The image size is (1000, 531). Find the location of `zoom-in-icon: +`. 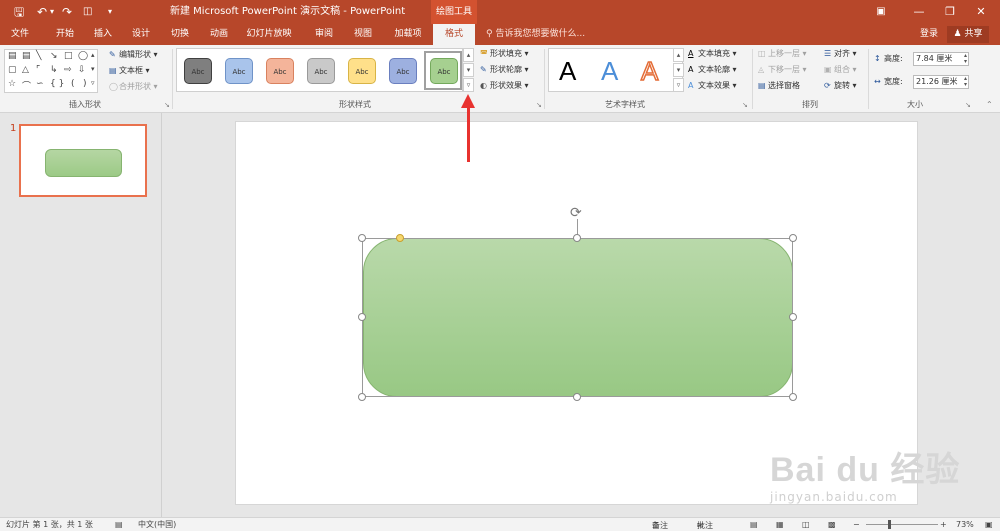

zoom-in-icon: + is located at coordinates (943, 525).